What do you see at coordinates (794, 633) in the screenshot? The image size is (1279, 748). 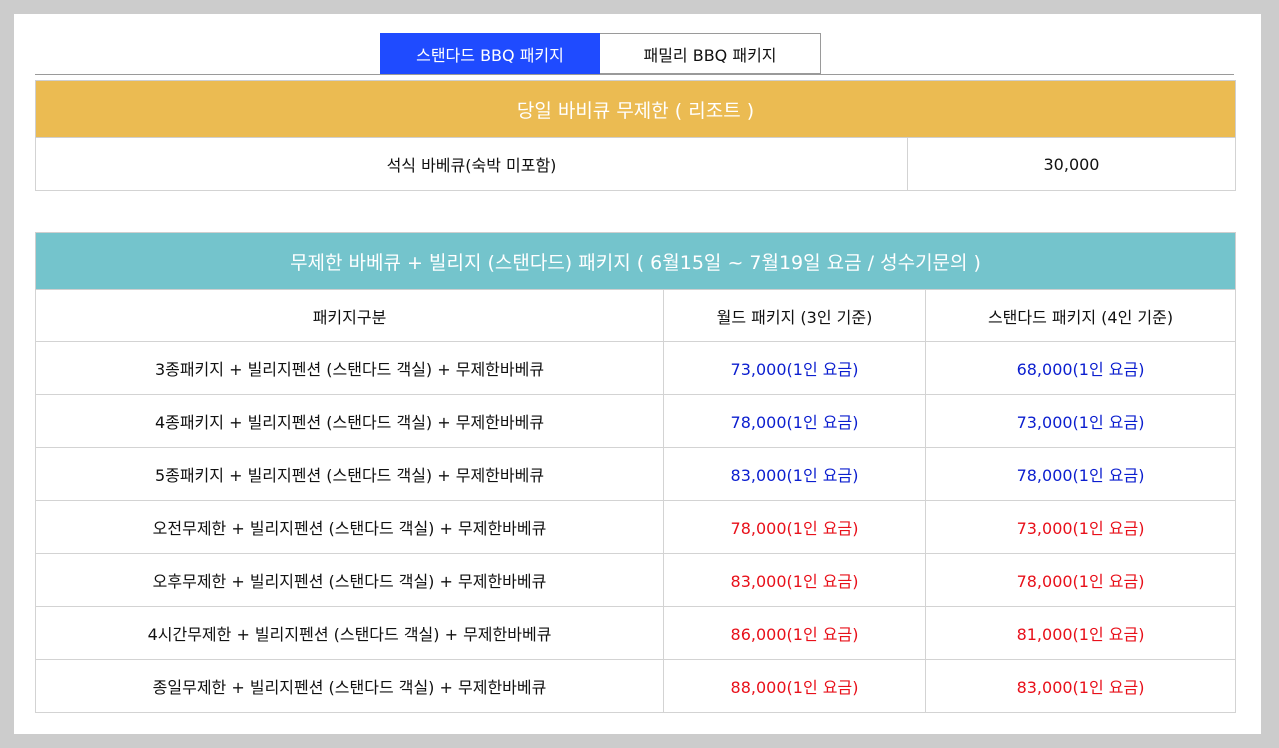 I see `world-price: 86,000(1인 요금)` at bounding box center [794, 633].